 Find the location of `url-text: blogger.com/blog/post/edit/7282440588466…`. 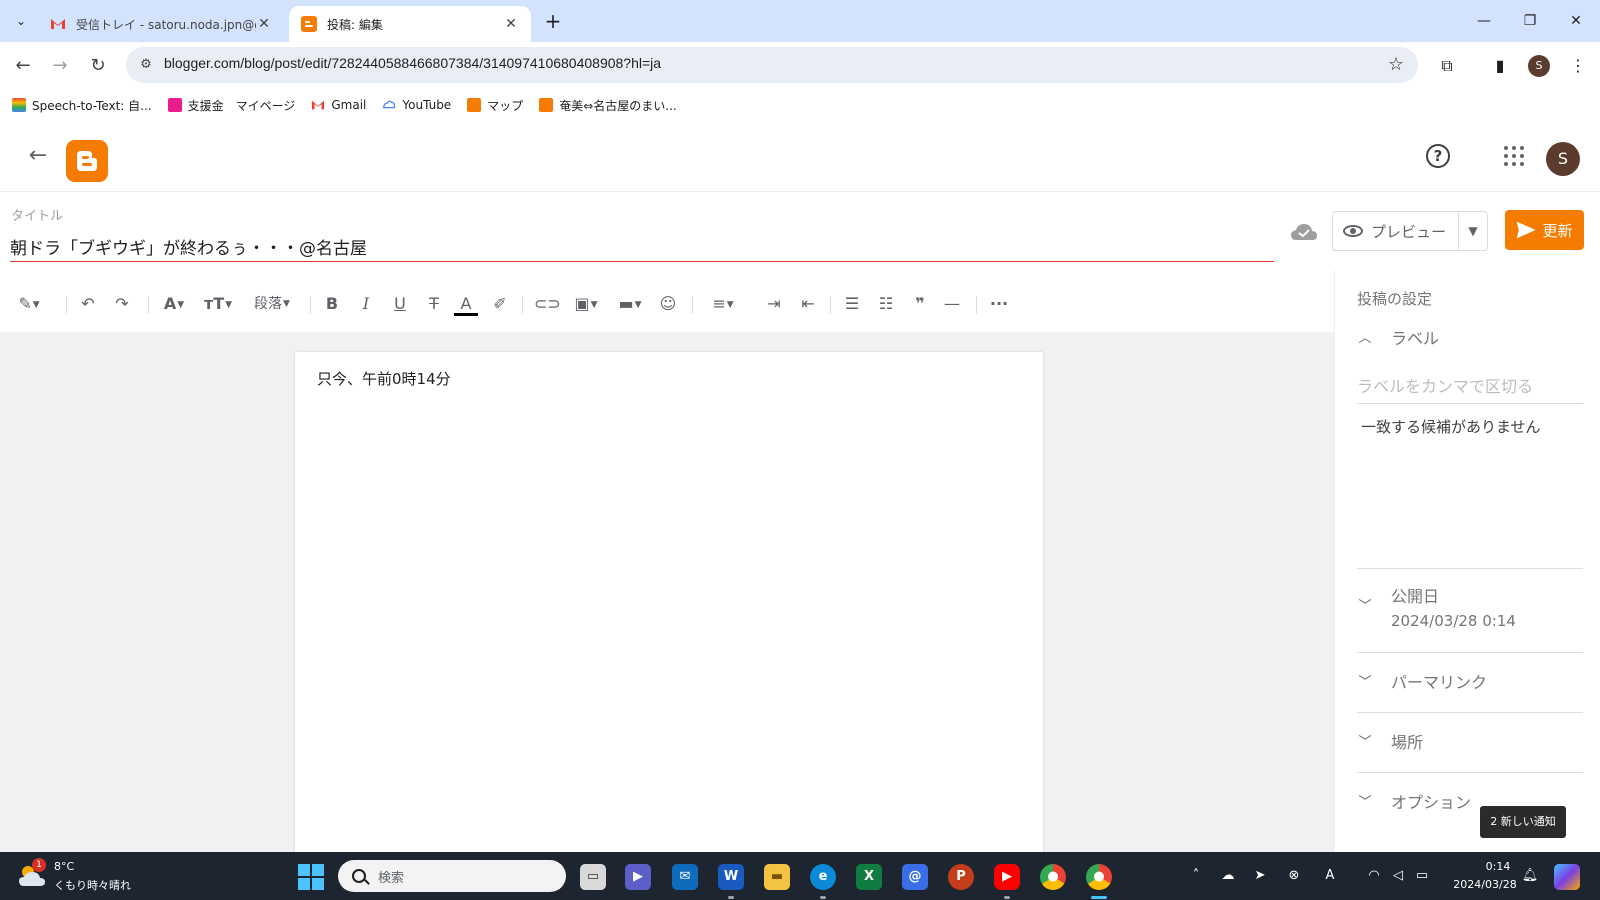

url-text: blogger.com/blog/post/edit/7282440588466… is located at coordinates (412, 63).